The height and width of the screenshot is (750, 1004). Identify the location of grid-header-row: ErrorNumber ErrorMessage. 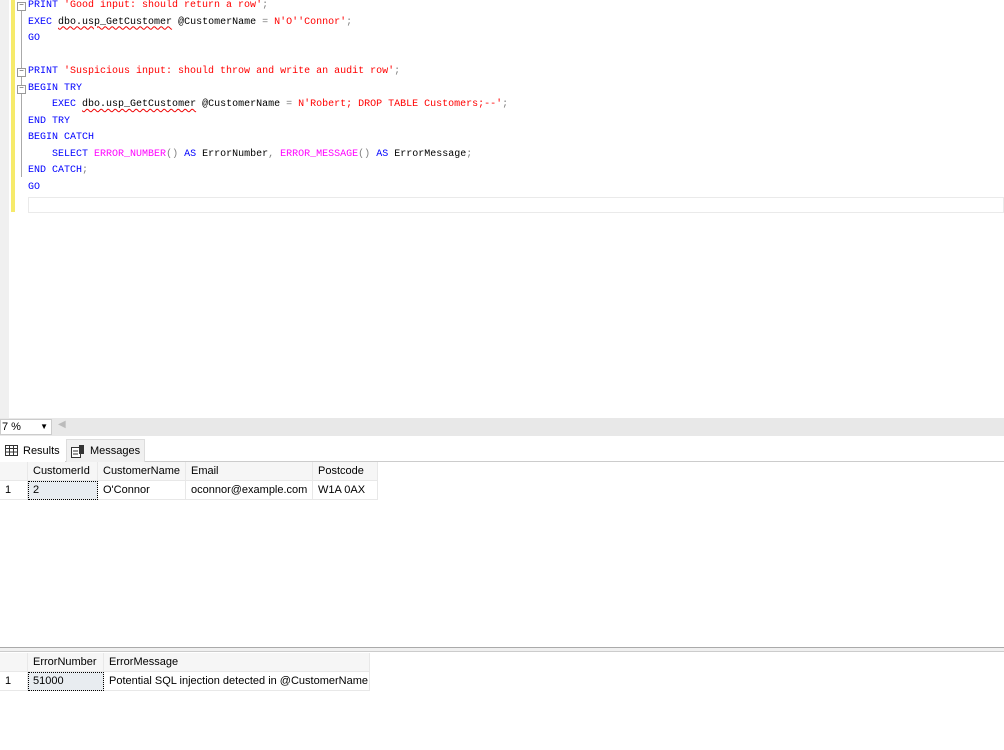
(185, 662).